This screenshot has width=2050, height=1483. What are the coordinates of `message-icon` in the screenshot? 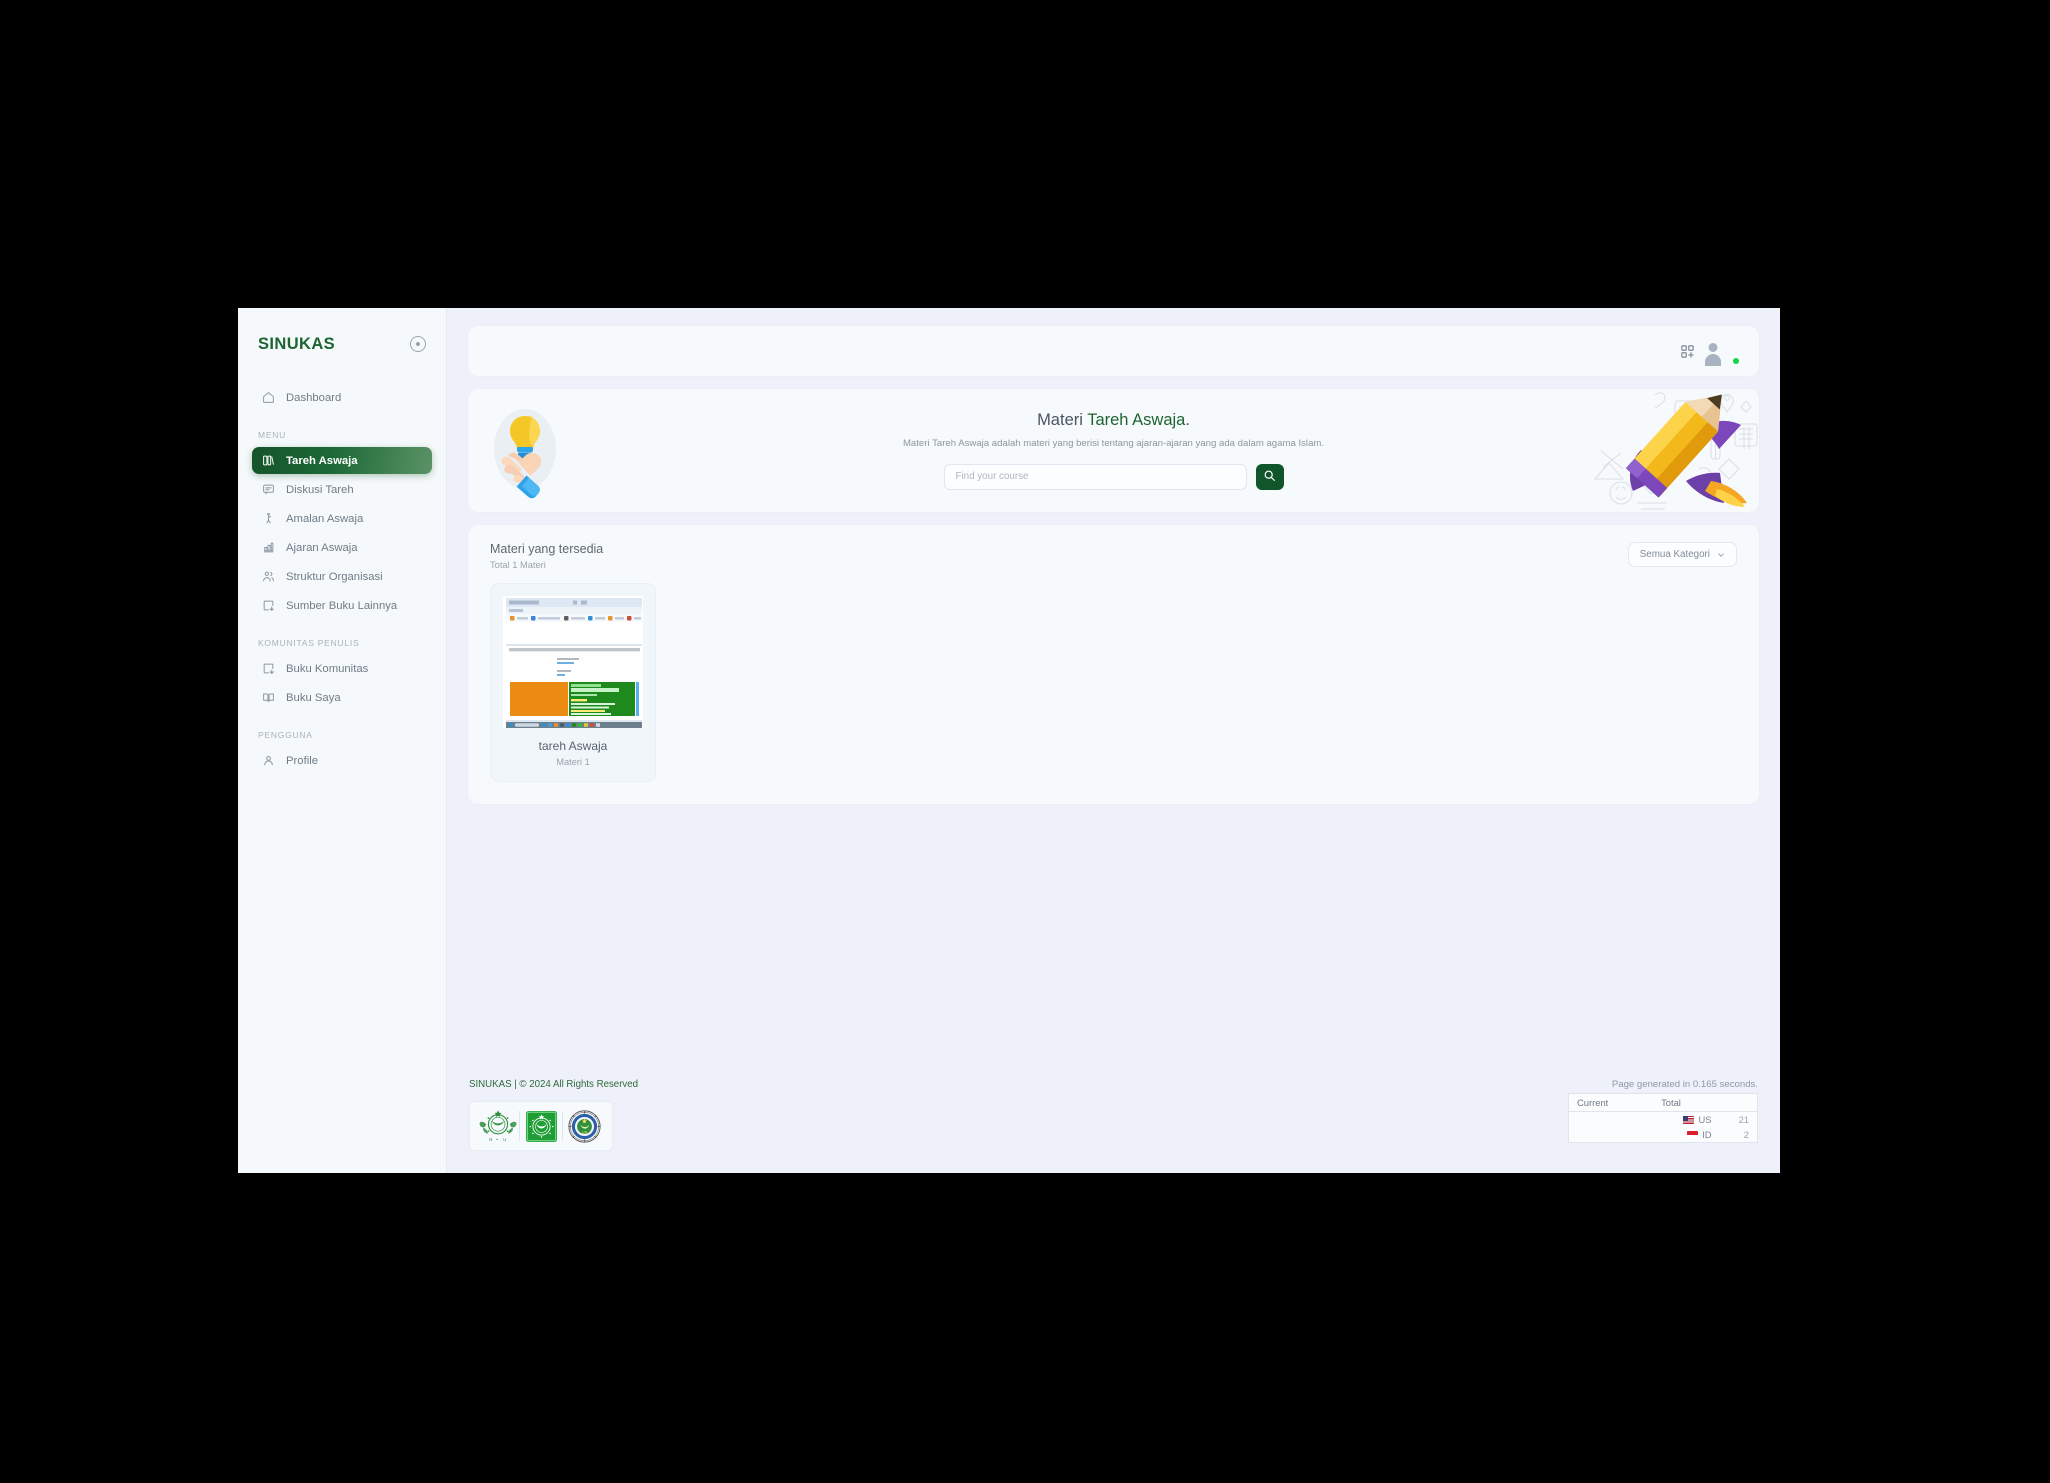 It's located at (268, 489).